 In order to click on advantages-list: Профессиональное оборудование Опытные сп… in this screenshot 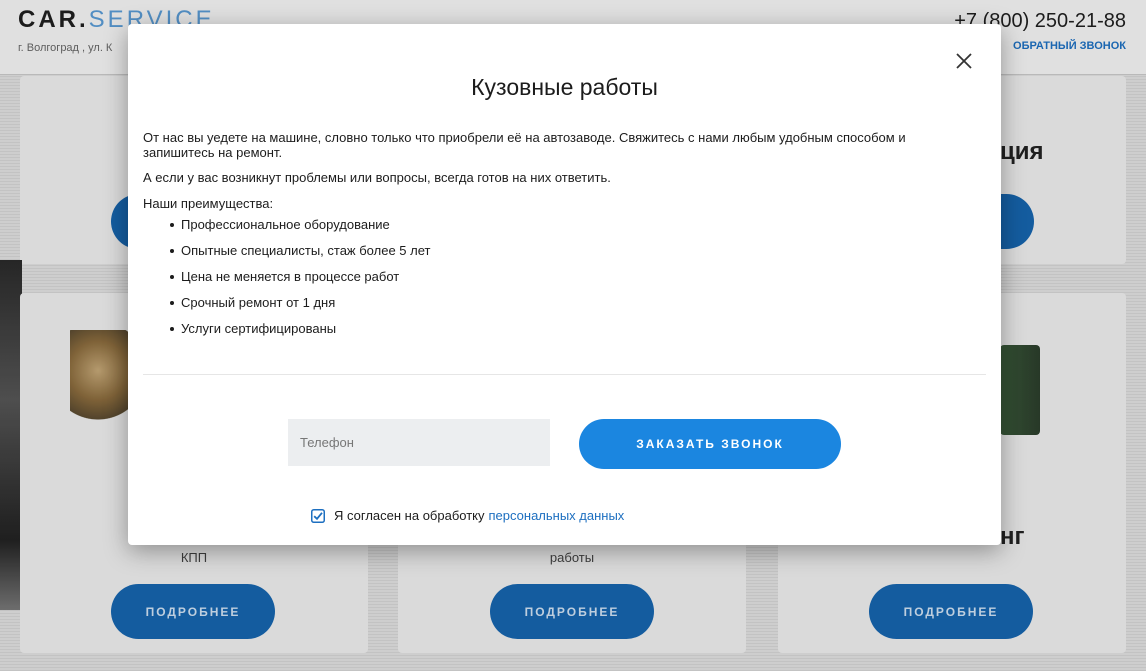, I will do `click(553, 276)`.